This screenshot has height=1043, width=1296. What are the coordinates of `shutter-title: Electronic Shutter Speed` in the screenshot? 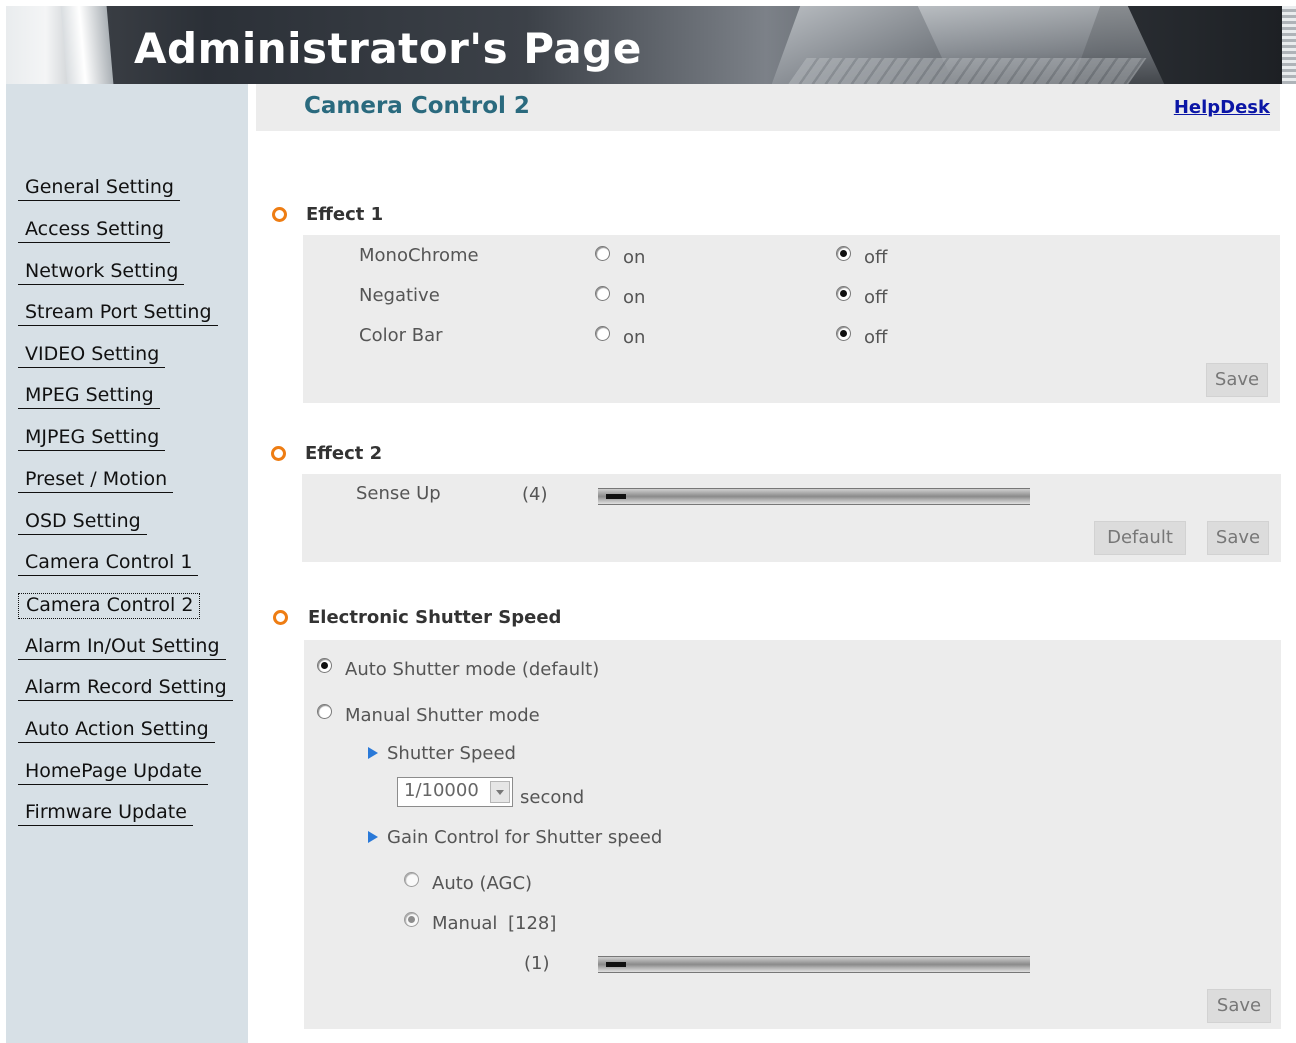 It's located at (435, 617).